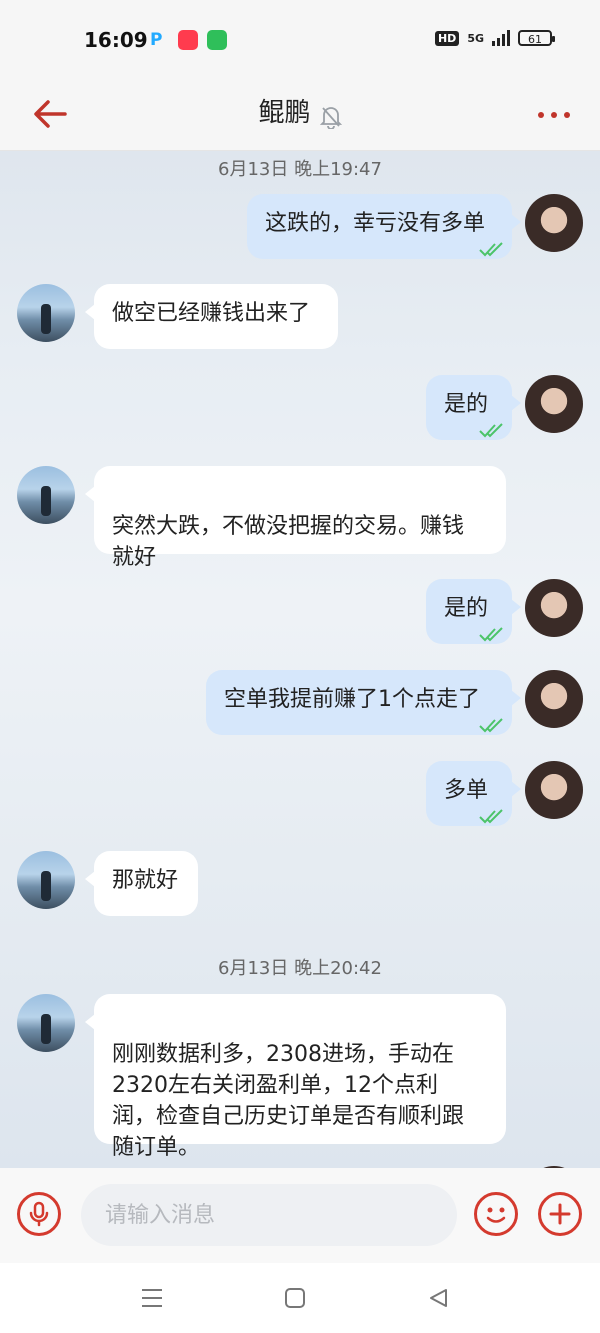 The image size is (600, 1333). What do you see at coordinates (145, 880) in the screenshot?
I see `message-text: 那就好` at bounding box center [145, 880].